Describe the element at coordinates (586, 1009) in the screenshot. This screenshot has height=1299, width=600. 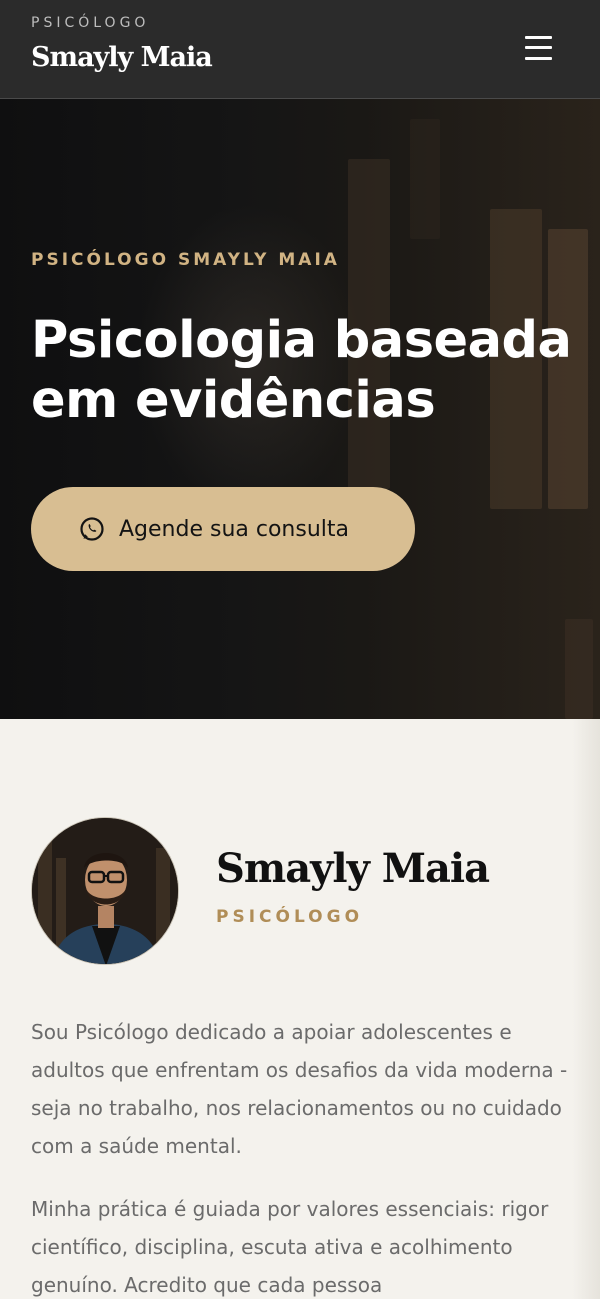
I see `scroll-edge` at that location.